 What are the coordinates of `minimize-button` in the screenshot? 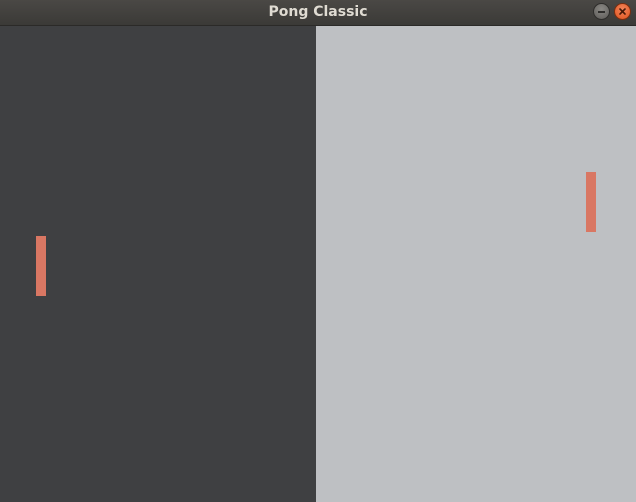 It's located at (601, 11).